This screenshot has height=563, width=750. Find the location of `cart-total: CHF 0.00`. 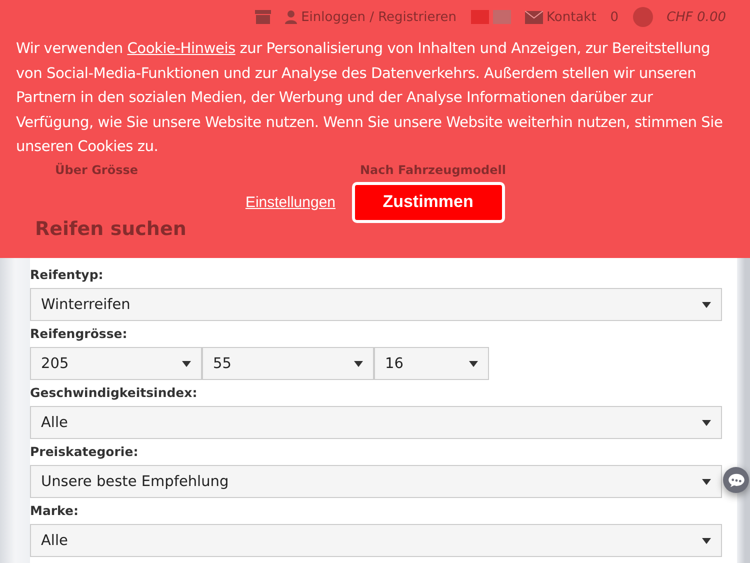

cart-total: CHF 0.00 is located at coordinates (696, 17).